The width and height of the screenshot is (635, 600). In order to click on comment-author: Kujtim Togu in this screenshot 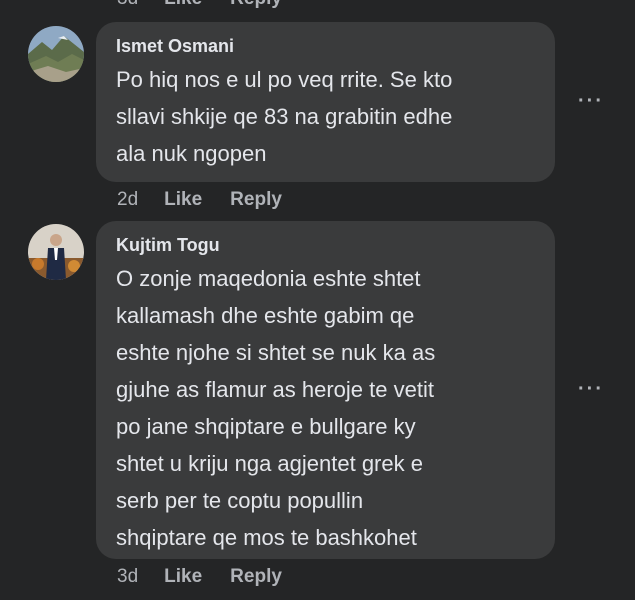, I will do `click(325, 245)`.